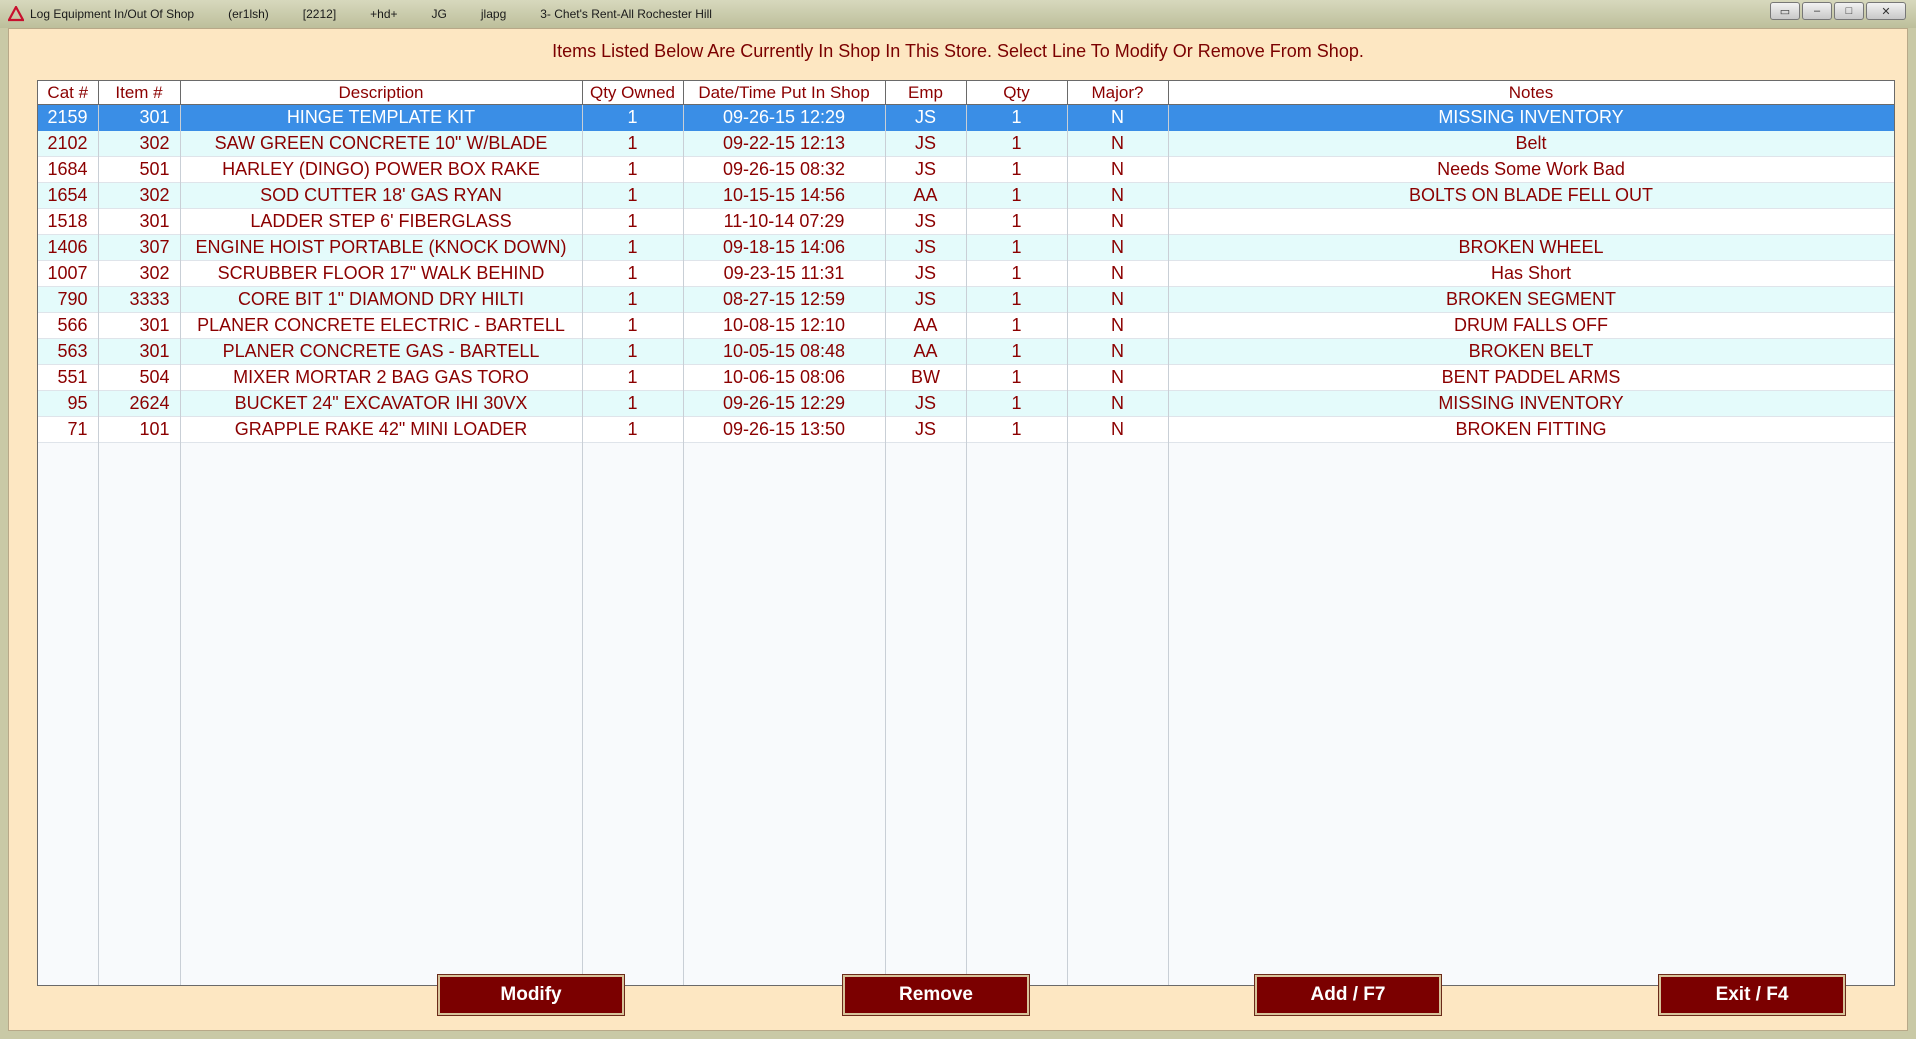  What do you see at coordinates (68, 169) in the screenshot?
I see `cell-cat: 1684` at bounding box center [68, 169].